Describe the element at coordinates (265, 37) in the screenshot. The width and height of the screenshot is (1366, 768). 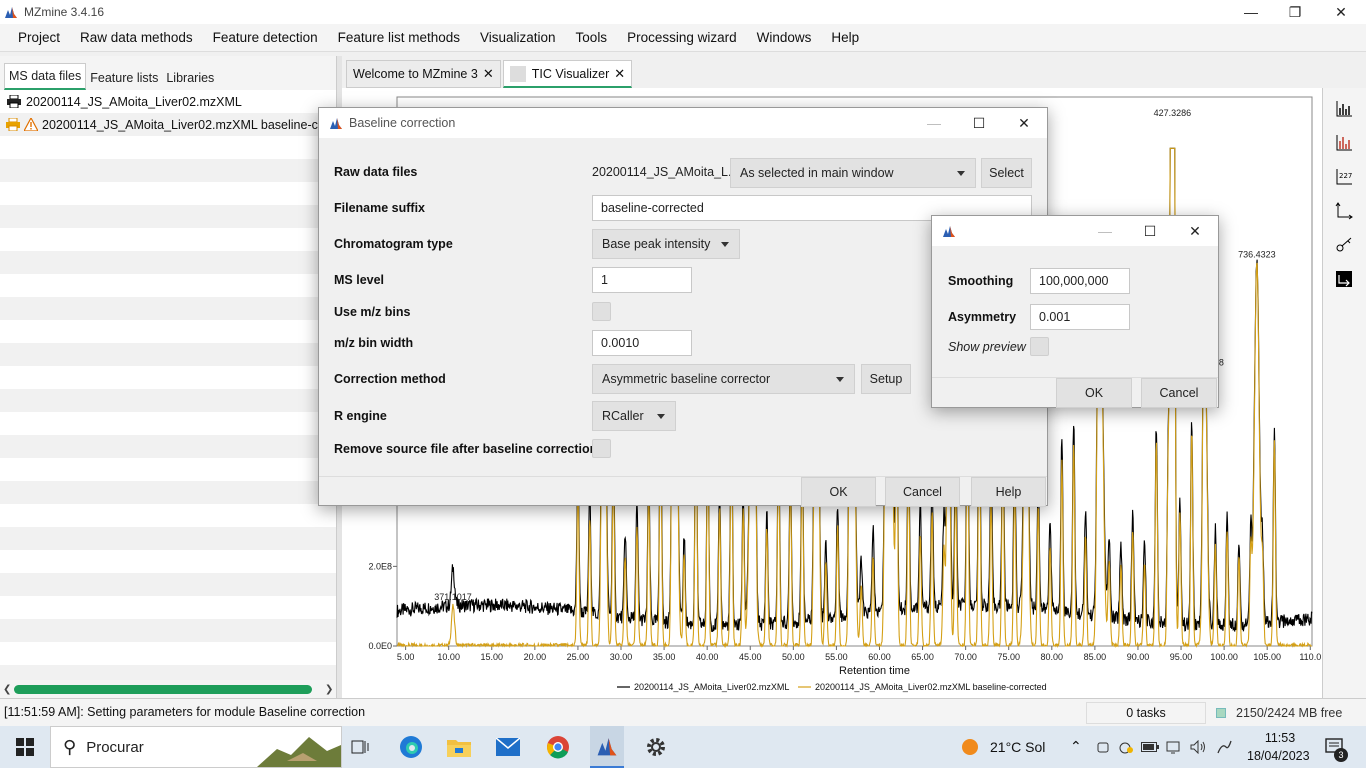
I see `menu-feature-detection: Feature detection` at that location.